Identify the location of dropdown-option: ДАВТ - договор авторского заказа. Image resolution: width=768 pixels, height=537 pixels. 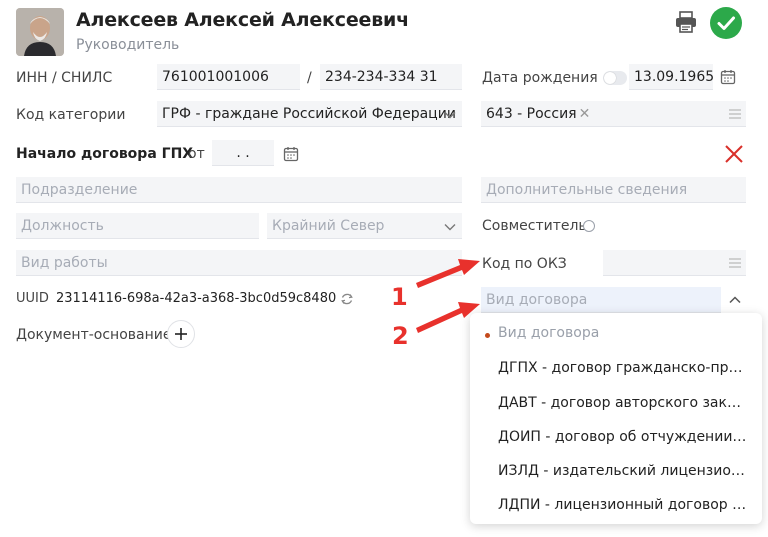
(623, 403).